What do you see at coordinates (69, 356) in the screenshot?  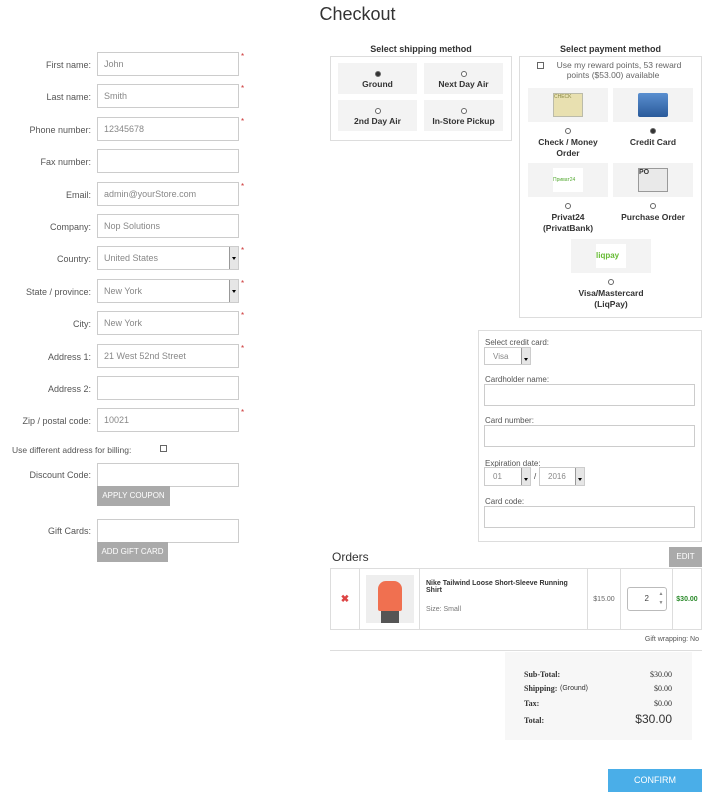 I see `address-1-label: Address 1:` at bounding box center [69, 356].